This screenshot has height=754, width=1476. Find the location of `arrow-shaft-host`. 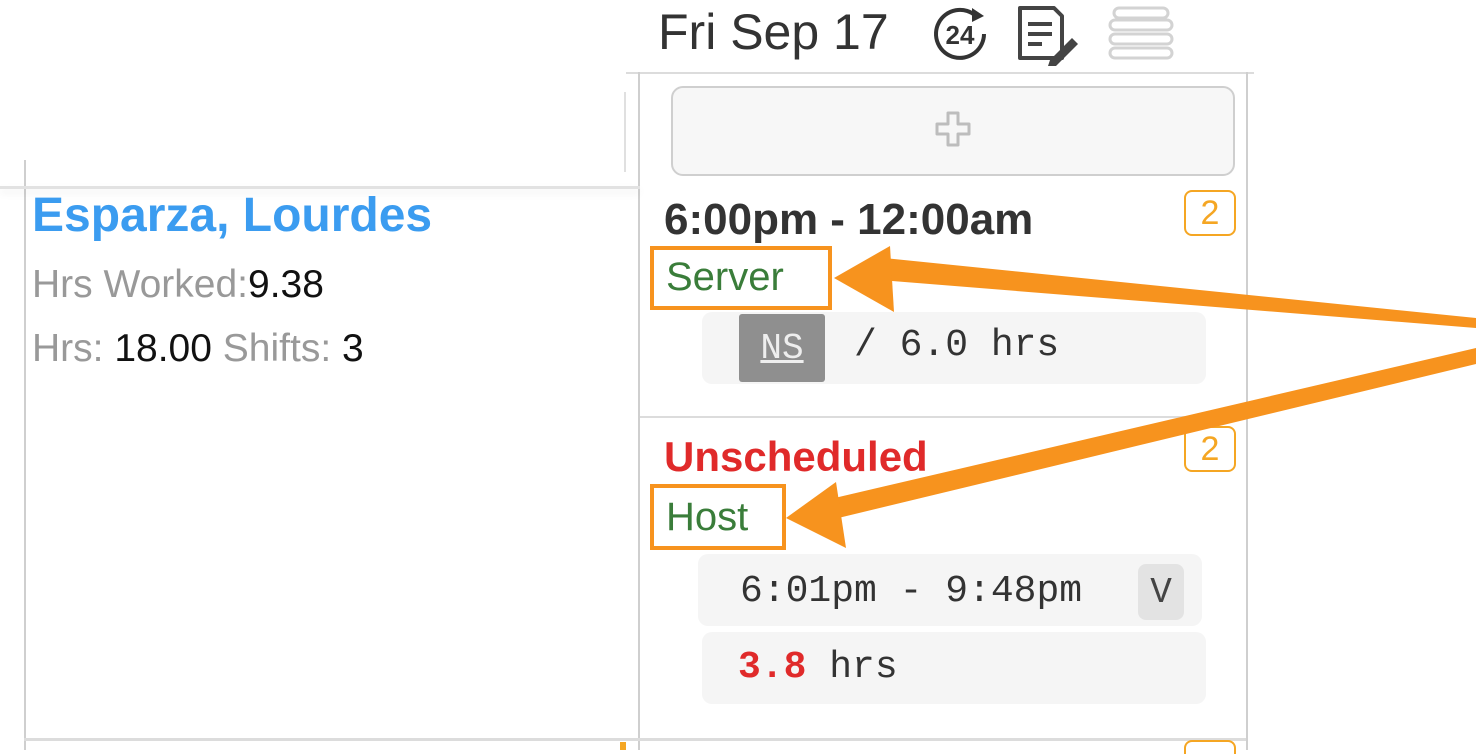

arrow-shaft-host is located at coordinates (1151, 434).